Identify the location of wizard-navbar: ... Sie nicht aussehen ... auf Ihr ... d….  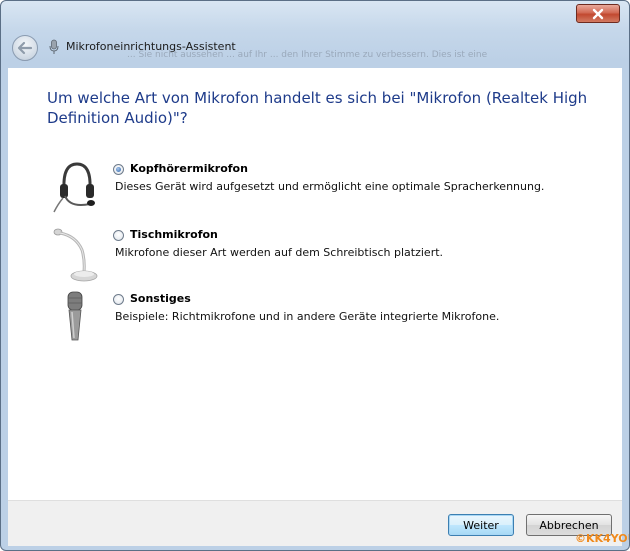
(315, 49).